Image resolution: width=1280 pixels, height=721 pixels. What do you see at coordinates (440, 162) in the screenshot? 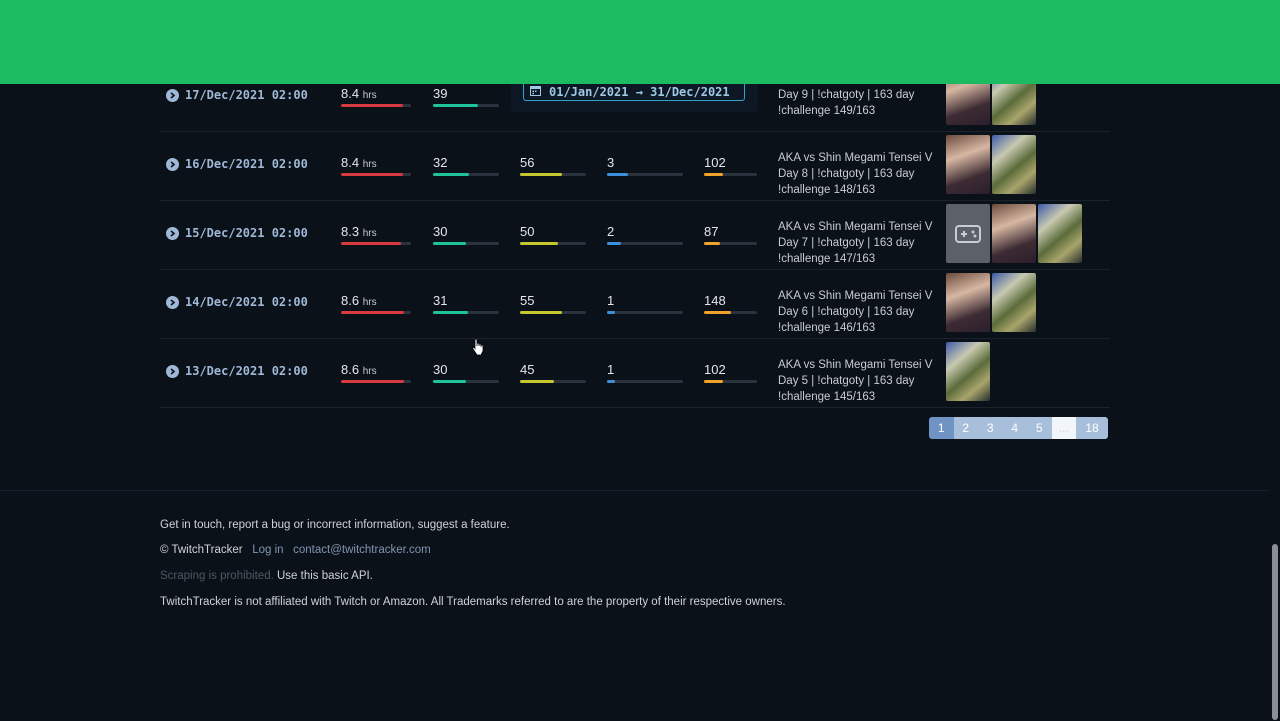
I see `avg-viewers-value: 32` at bounding box center [440, 162].